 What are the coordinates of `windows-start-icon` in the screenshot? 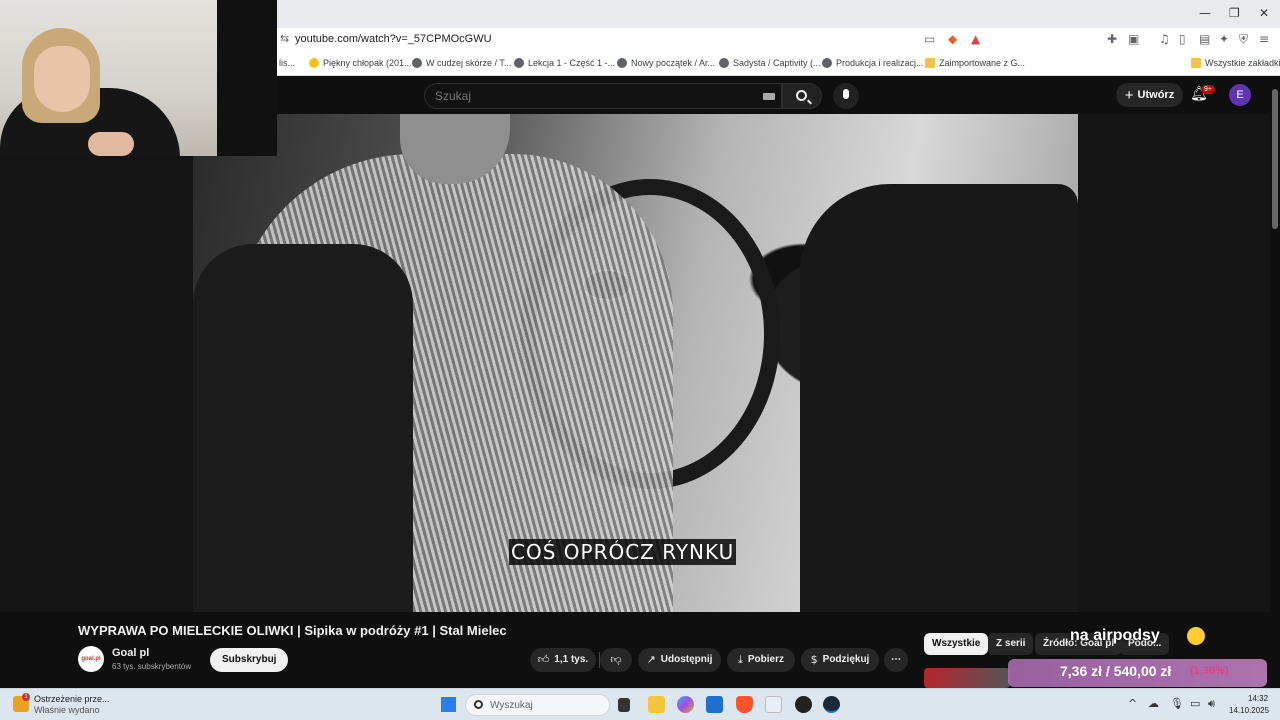 It's located at (448, 704).